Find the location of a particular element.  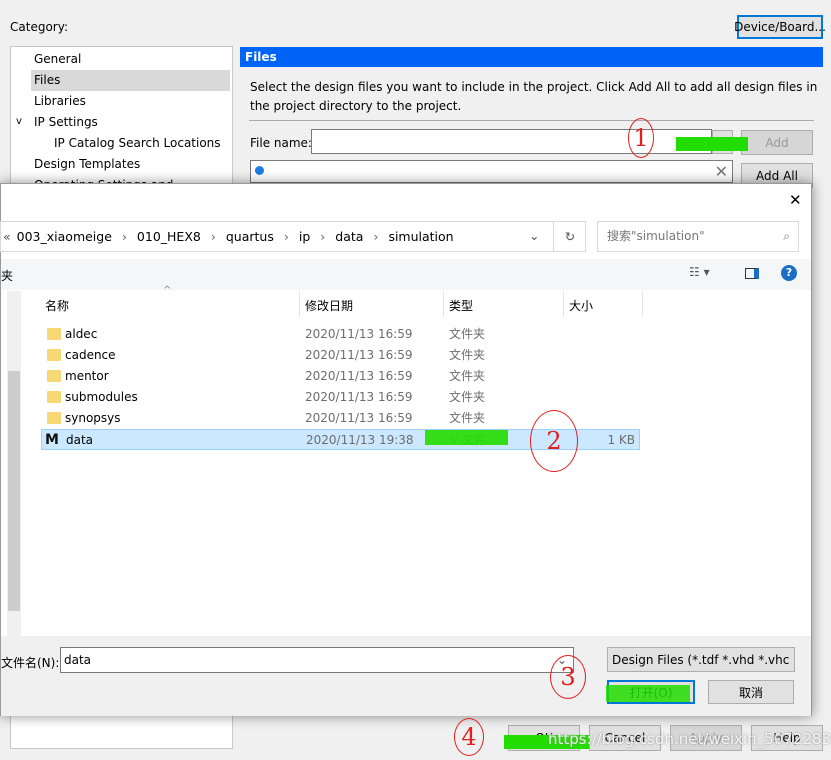

annotation-4: 4 is located at coordinates (469, 737).